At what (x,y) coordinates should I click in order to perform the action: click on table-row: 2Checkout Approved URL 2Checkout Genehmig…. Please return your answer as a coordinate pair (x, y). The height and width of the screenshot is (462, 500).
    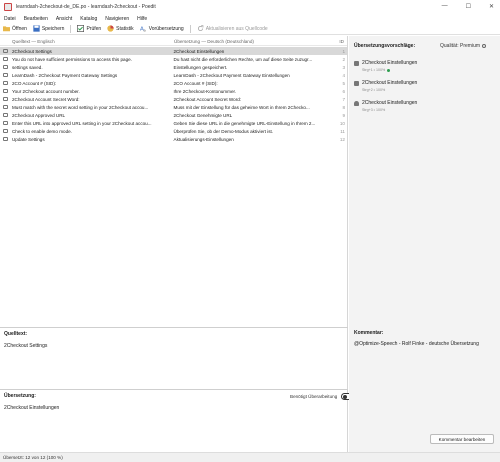
    Looking at the image, I should click on (173, 115).